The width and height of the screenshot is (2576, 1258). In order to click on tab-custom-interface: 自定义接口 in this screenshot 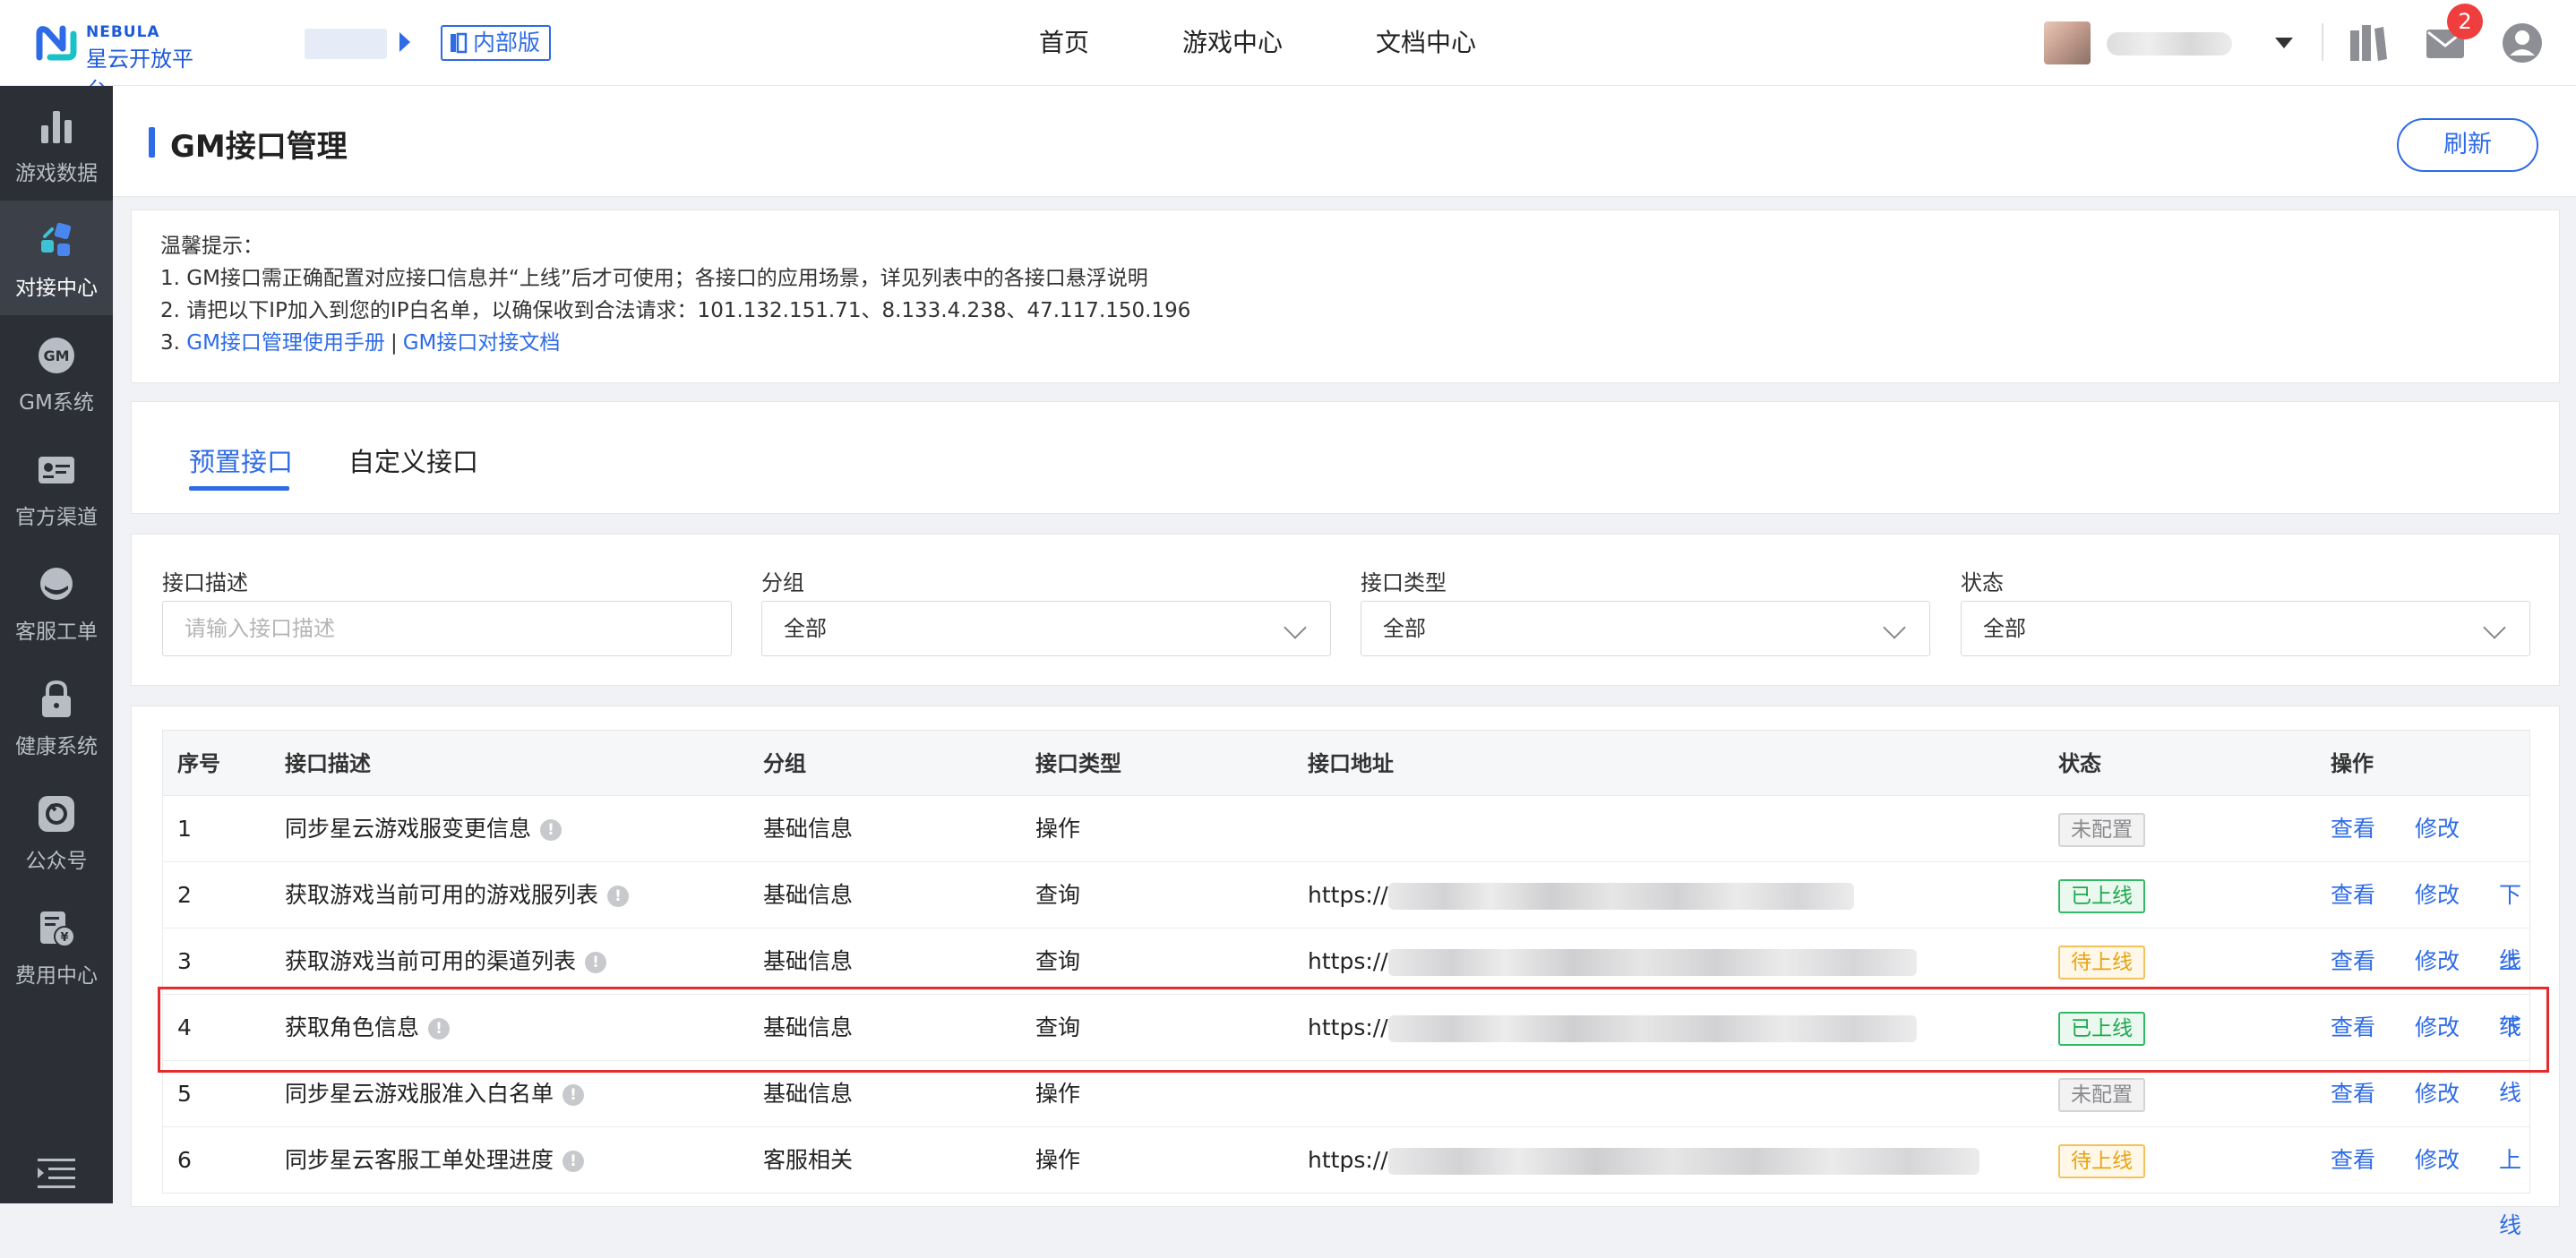, I will do `click(413, 460)`.